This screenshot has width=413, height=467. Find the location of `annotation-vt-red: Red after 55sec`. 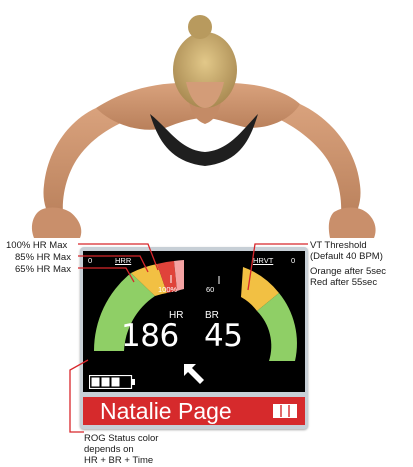

annotation-vt-red: Red after 55sec is located at coordinates (344, 282).